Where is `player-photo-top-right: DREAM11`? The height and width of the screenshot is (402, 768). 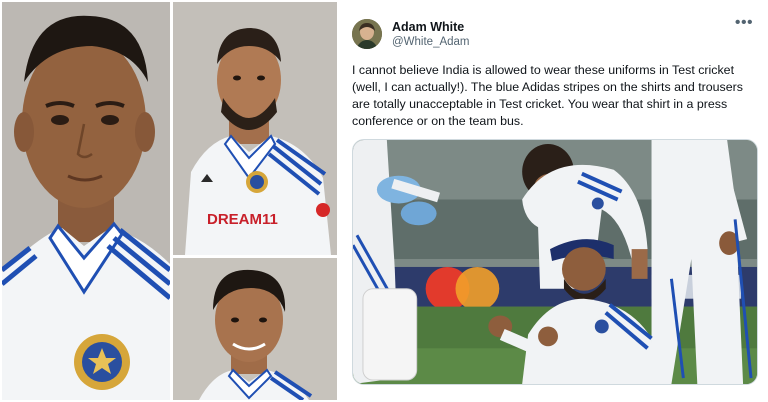 player-photo-top-right: DREAM11 is located at coordinates (255, 128).